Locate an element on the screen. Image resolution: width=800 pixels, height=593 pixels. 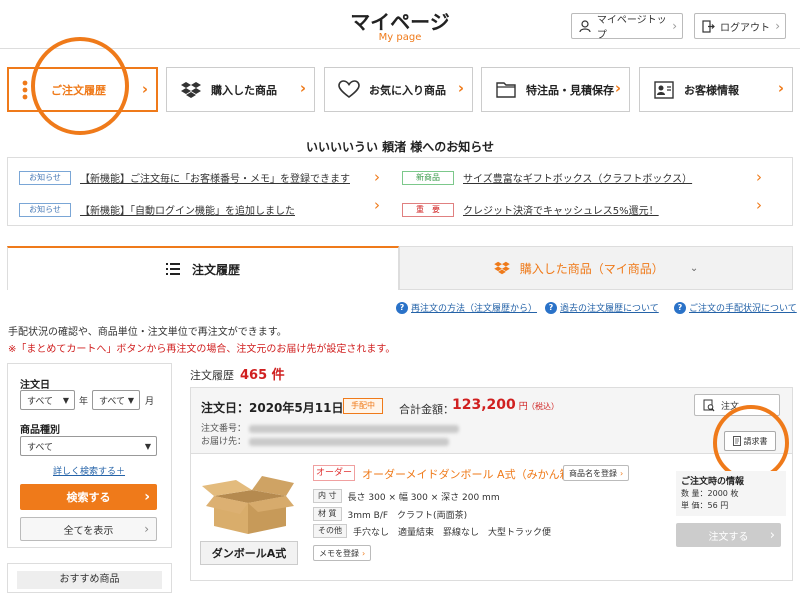
notice-link: 【新機能】ご注文毎に「お客様番号・メモ」を登録できます is located at coordinates (215, 177).